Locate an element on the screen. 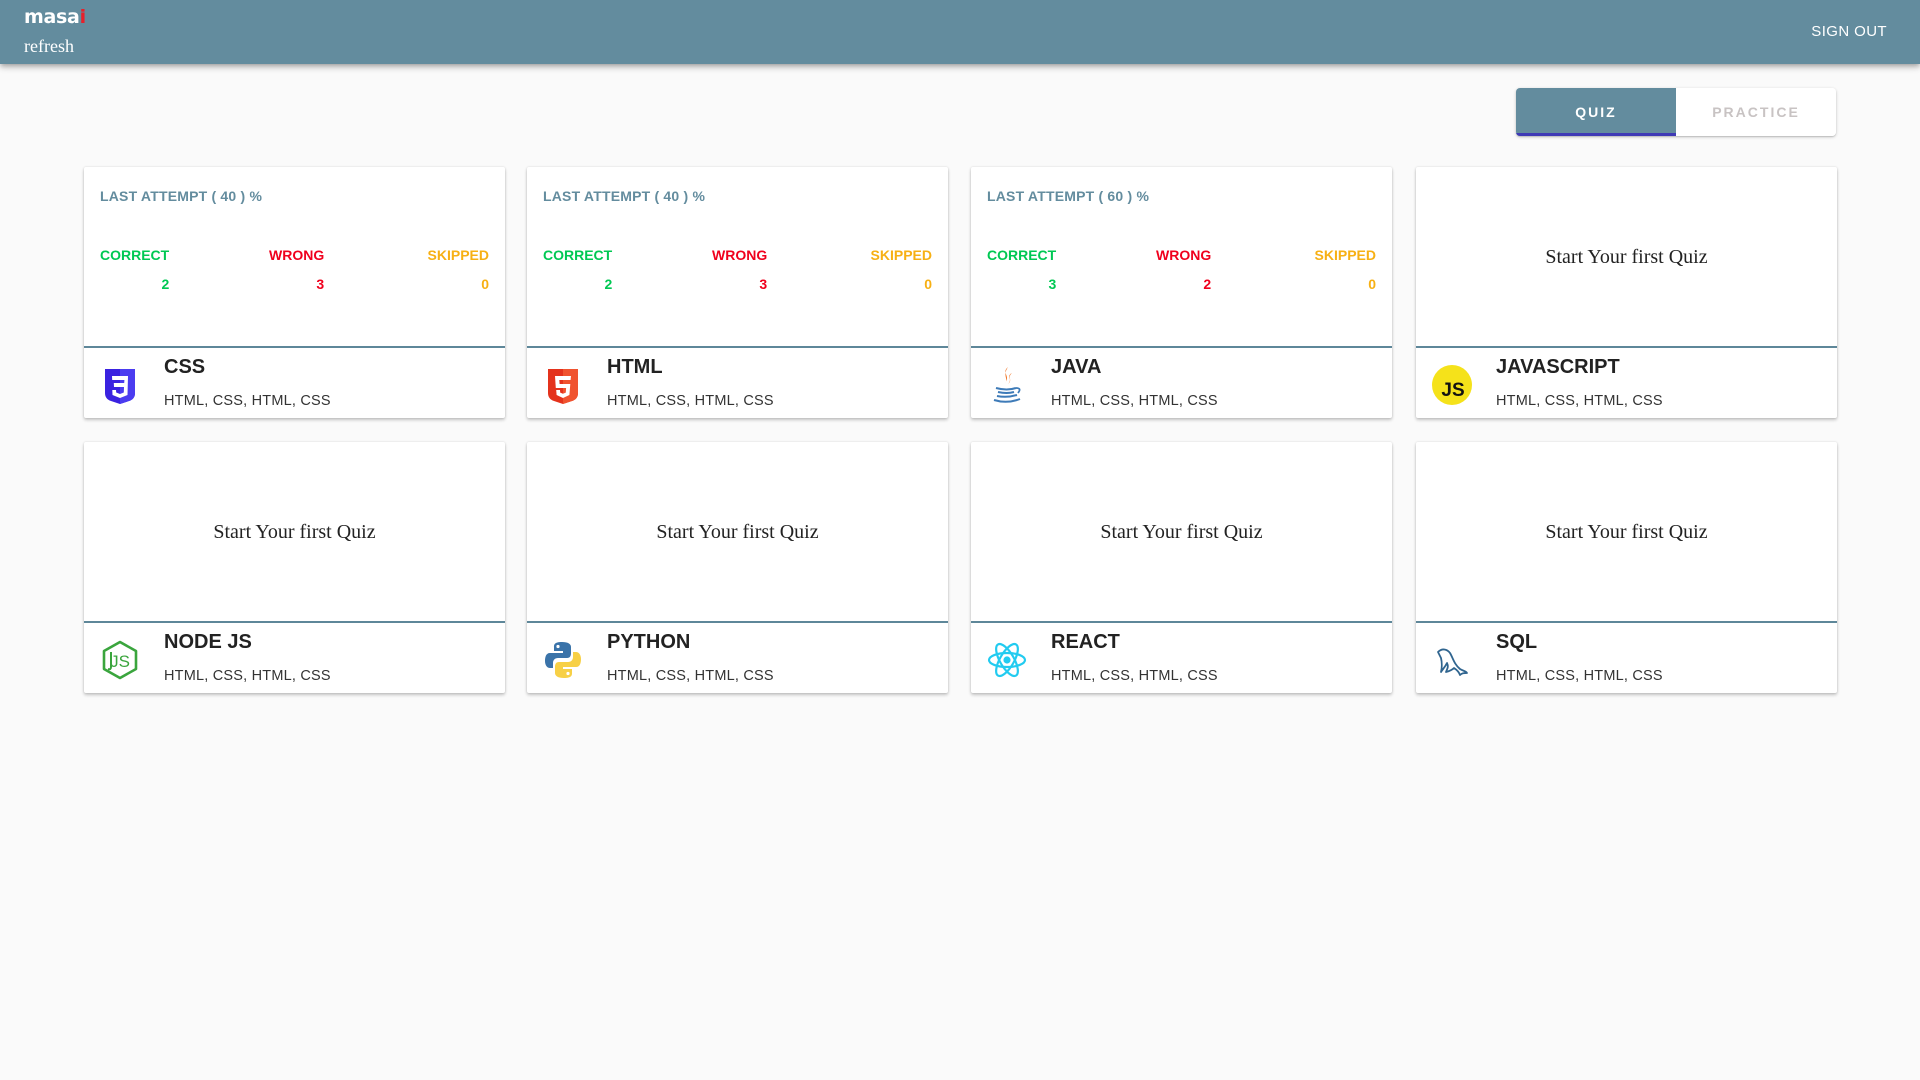 This screenshot has height=1080, width=1920. refresh-link: refresh is located at coordinates (49, 46).